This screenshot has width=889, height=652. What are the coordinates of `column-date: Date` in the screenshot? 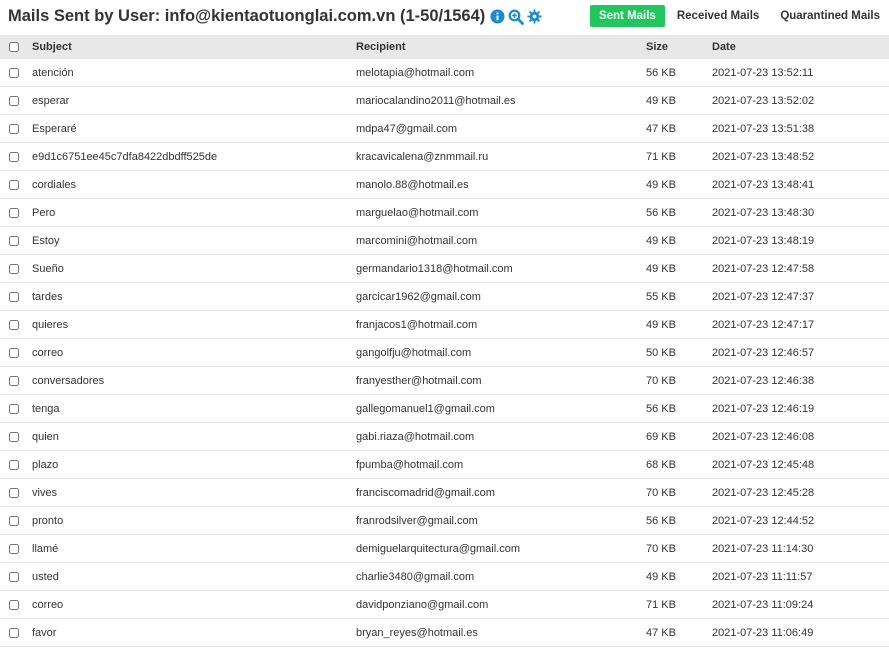 It's located at (800, 47).